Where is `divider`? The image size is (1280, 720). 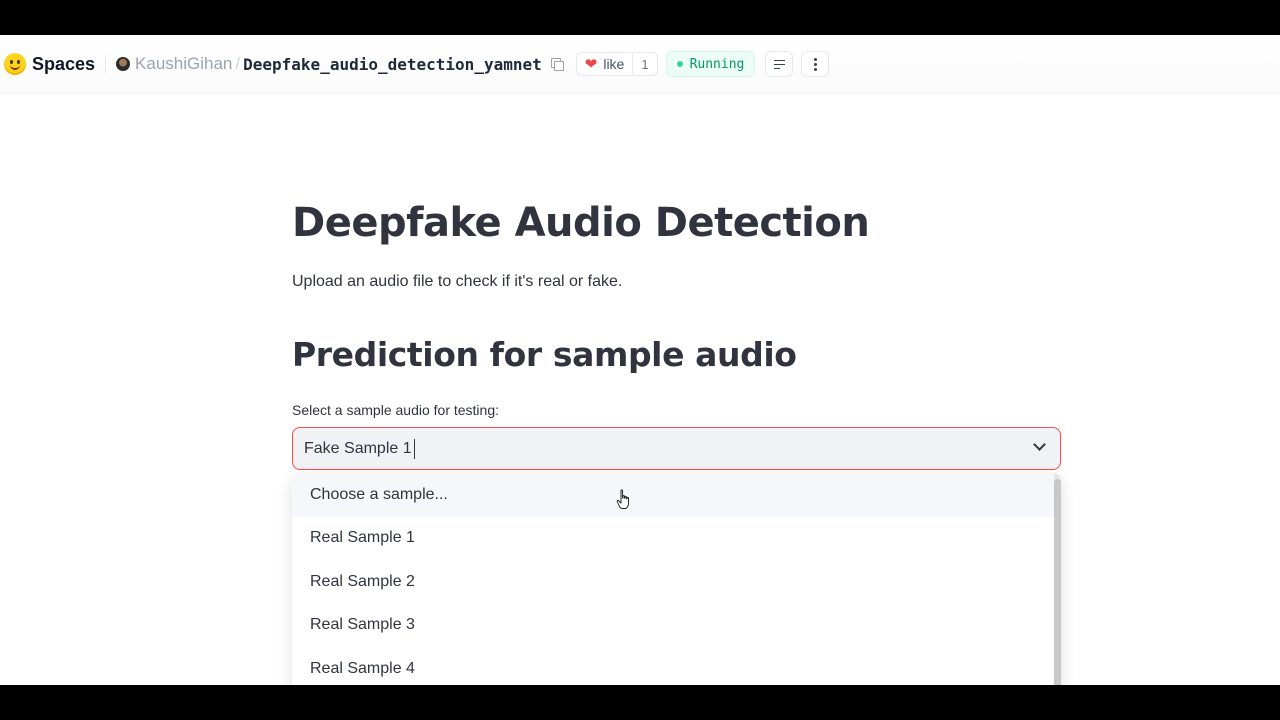 divider is located at coordinates (106, 64).